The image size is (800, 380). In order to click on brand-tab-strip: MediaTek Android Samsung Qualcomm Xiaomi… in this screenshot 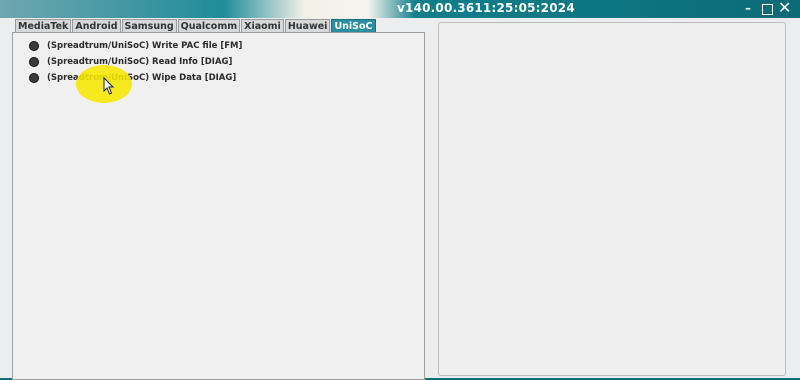, I will do `click(196, 26)`.